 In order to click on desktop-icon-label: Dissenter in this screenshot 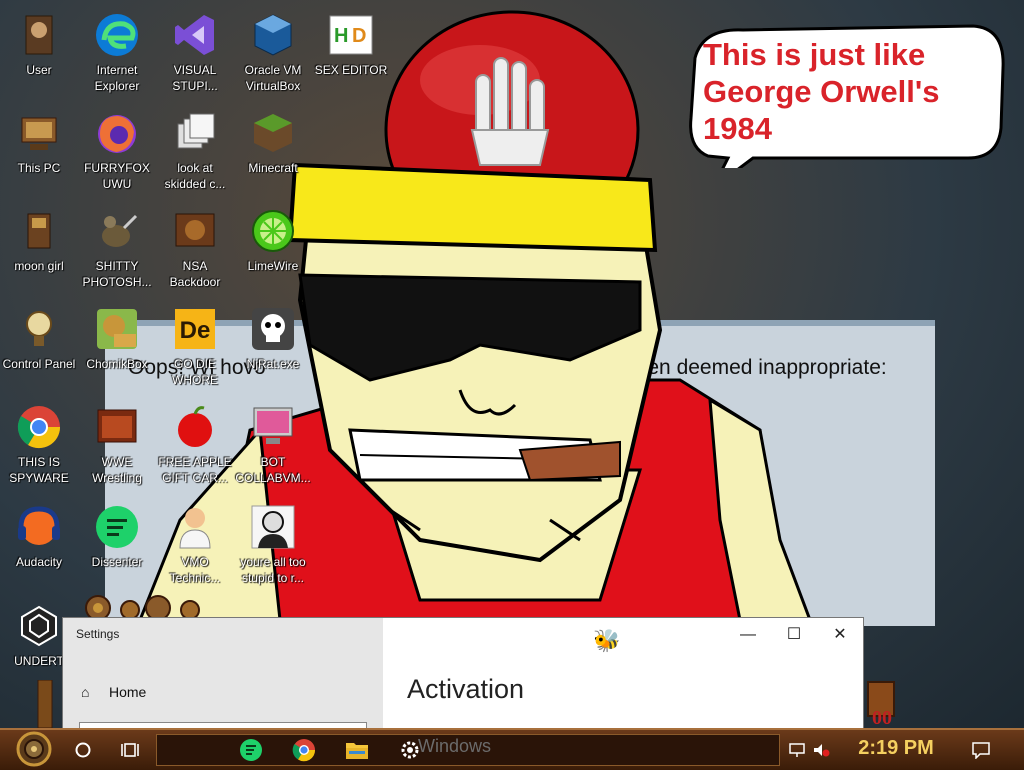, I will do `click(117, 562)`.